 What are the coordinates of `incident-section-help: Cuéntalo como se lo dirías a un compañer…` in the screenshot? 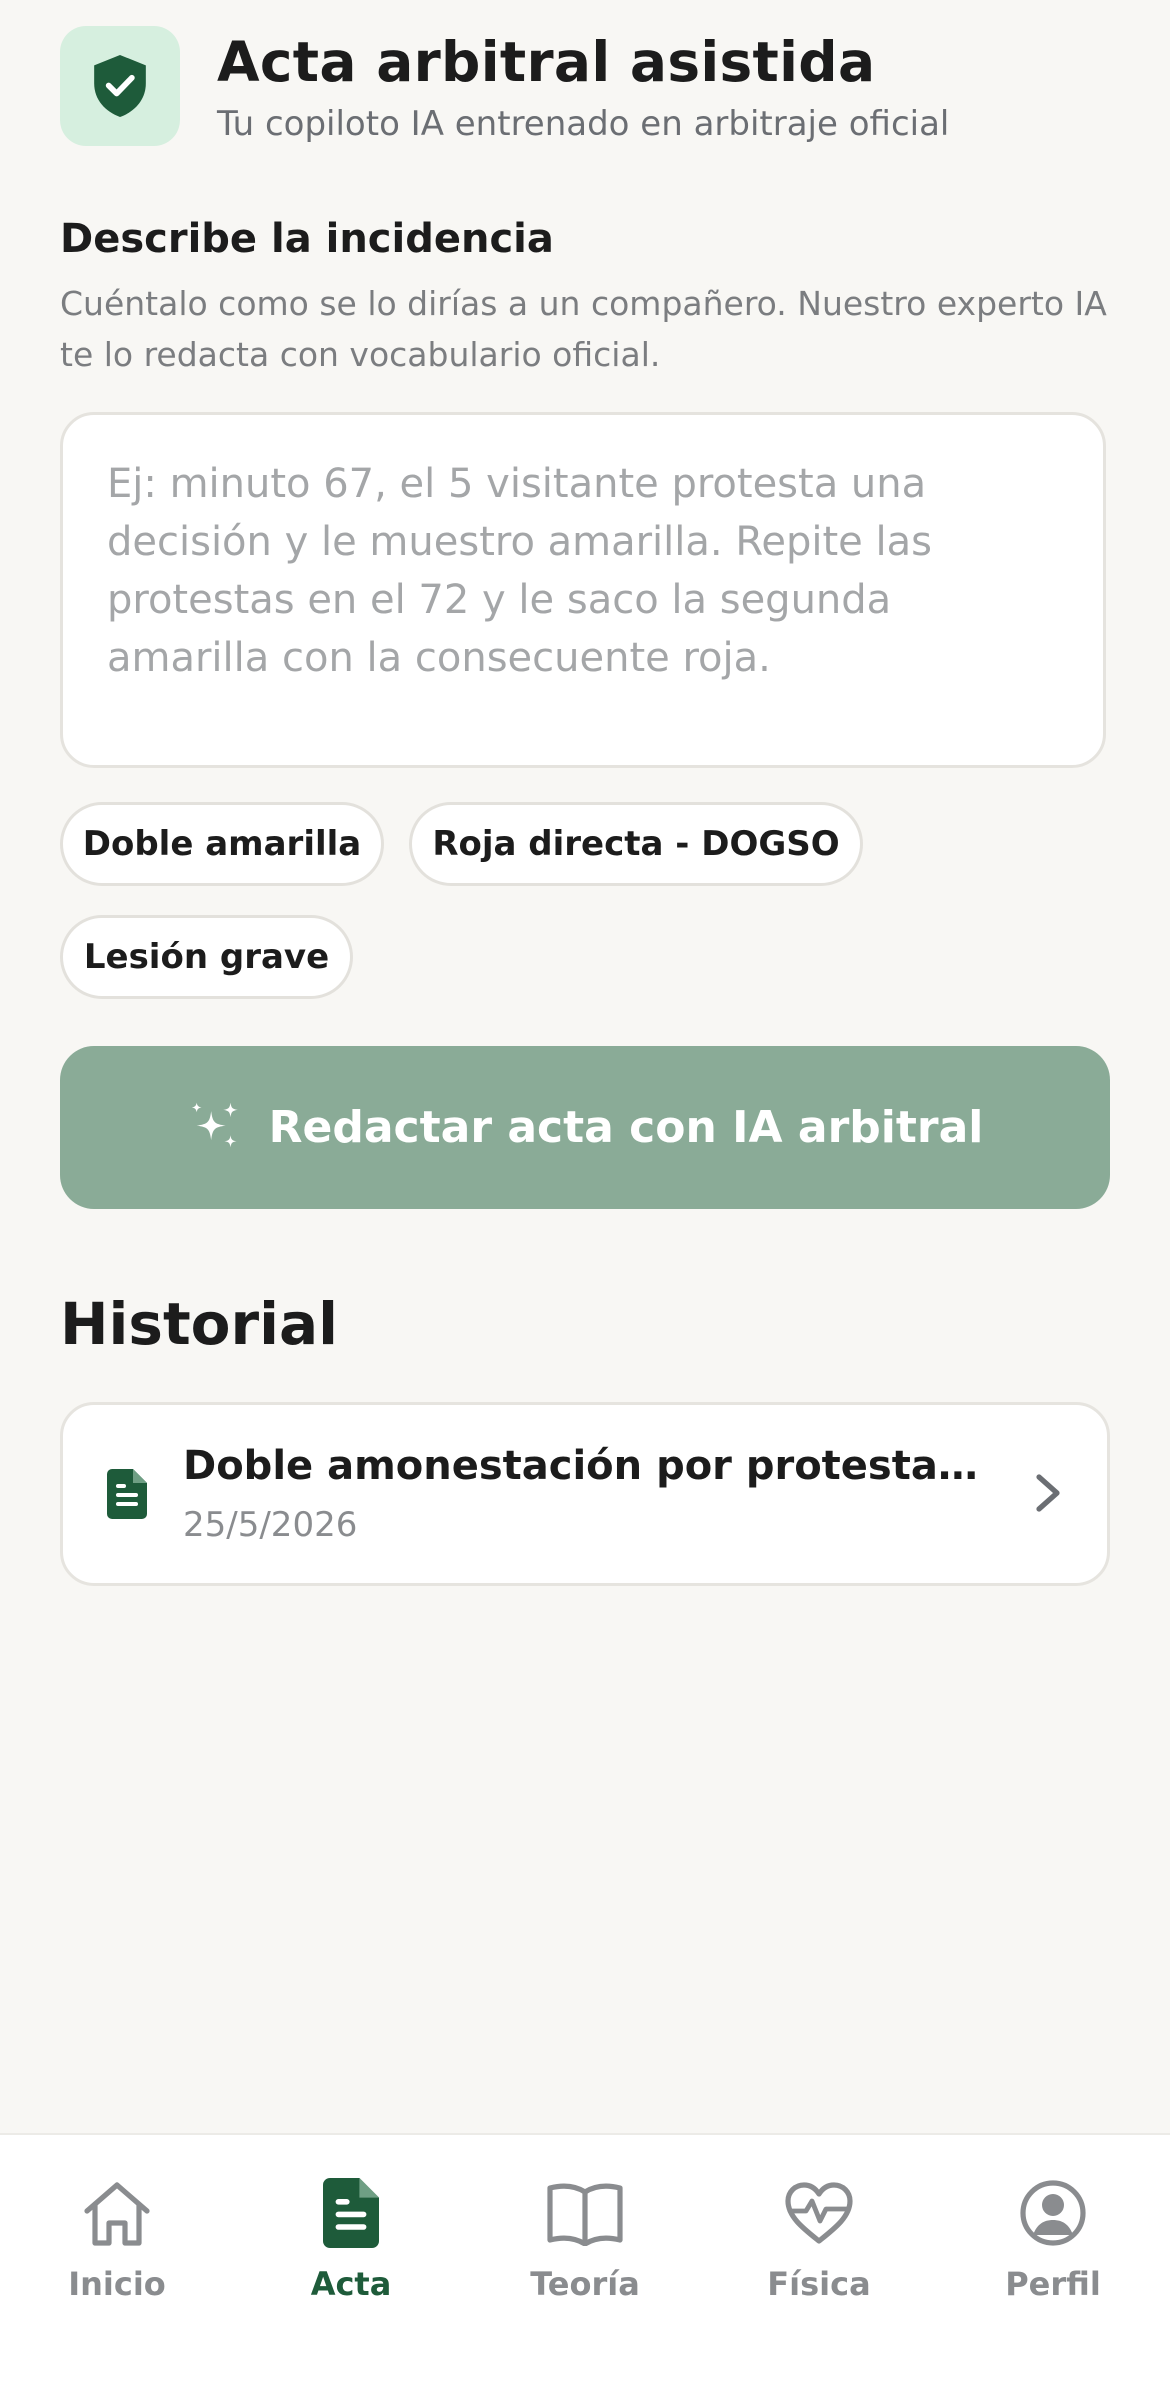 It's located at (583, 329).